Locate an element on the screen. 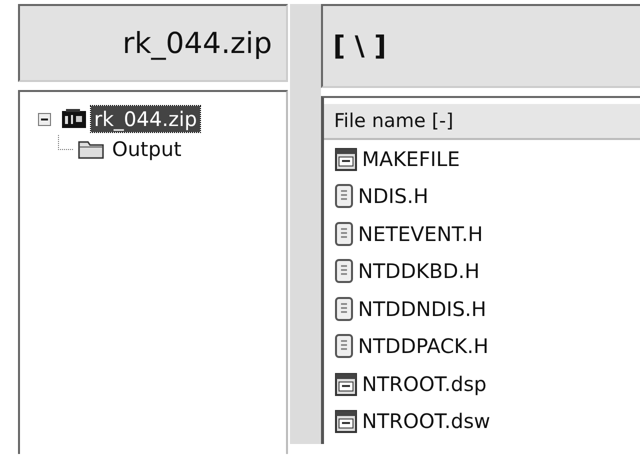 This screenshot has height=459, width=640. file-name: MAKEFILE is located at coordinates (411, 158).